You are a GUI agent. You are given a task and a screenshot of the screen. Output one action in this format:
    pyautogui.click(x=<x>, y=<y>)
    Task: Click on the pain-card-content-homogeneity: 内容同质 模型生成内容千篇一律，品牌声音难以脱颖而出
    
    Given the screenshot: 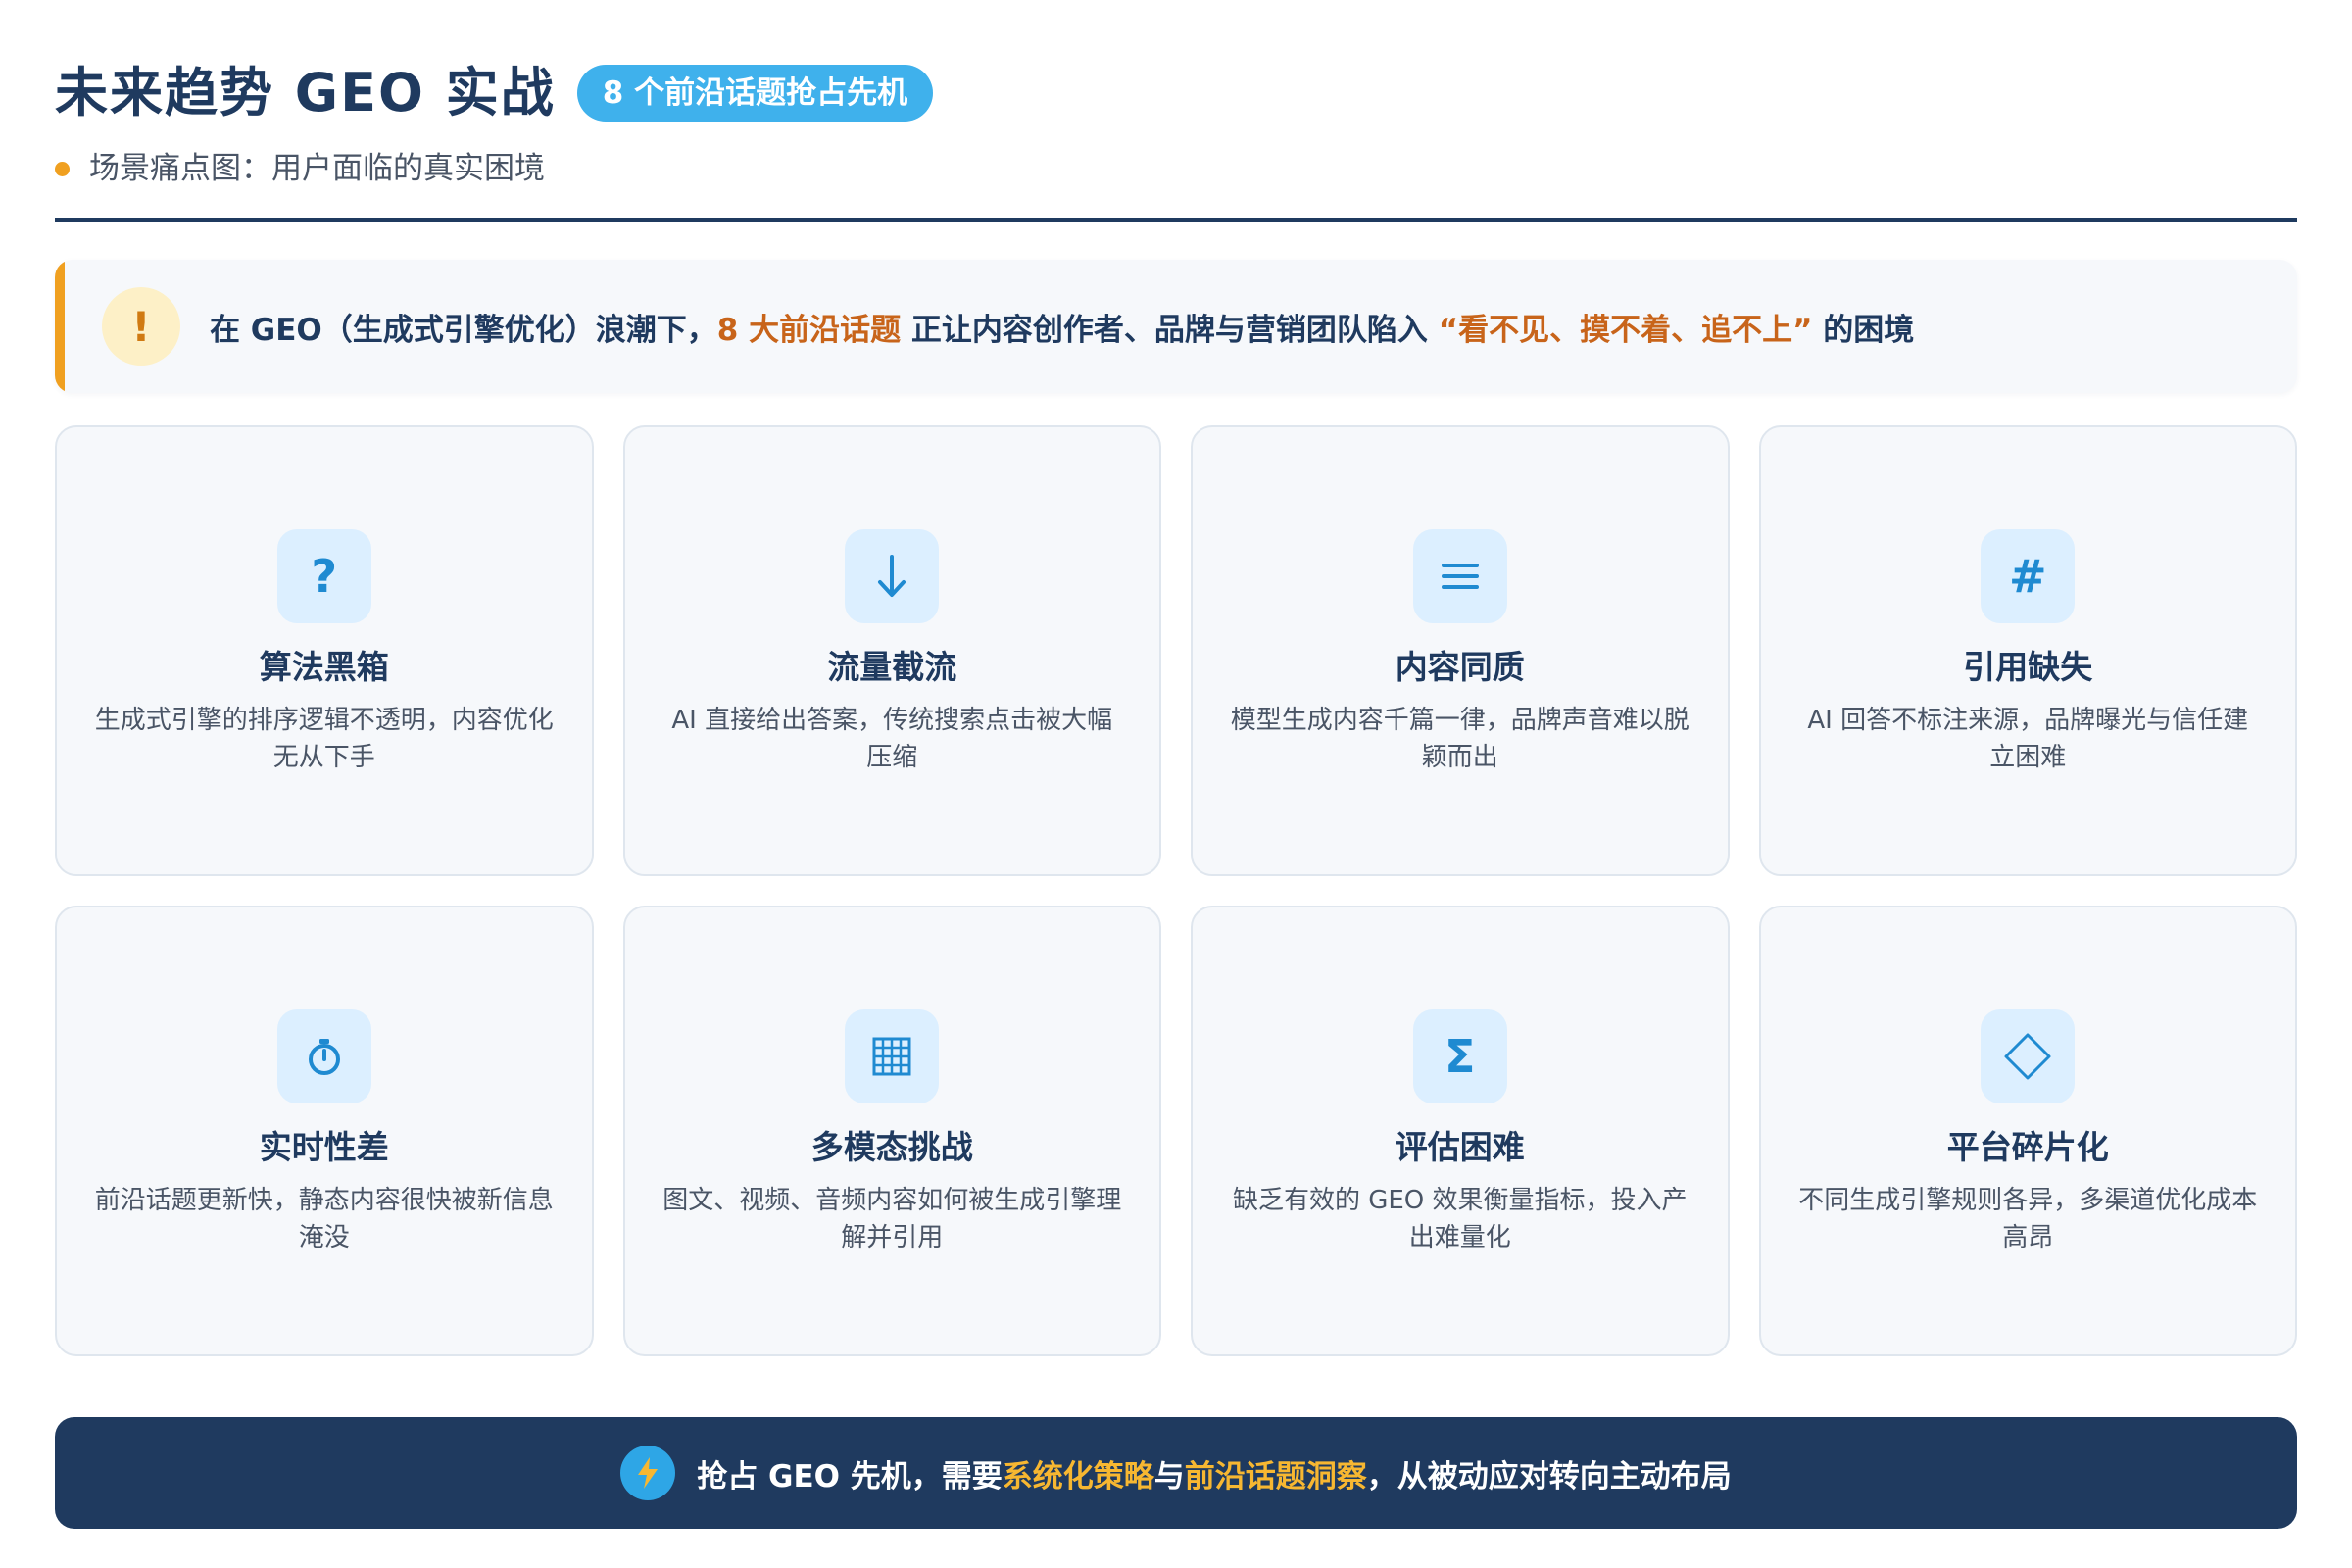 What is the action you would take?
    pyautogui.click(x=1460, y=650)
    